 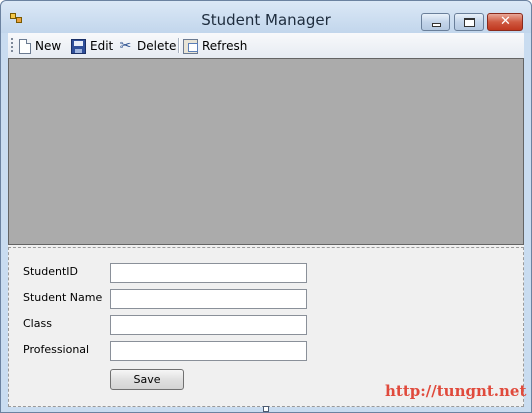 I want to click on toolbar: New Edit ✂ Delete Refresh, so click(x=266, y=45).